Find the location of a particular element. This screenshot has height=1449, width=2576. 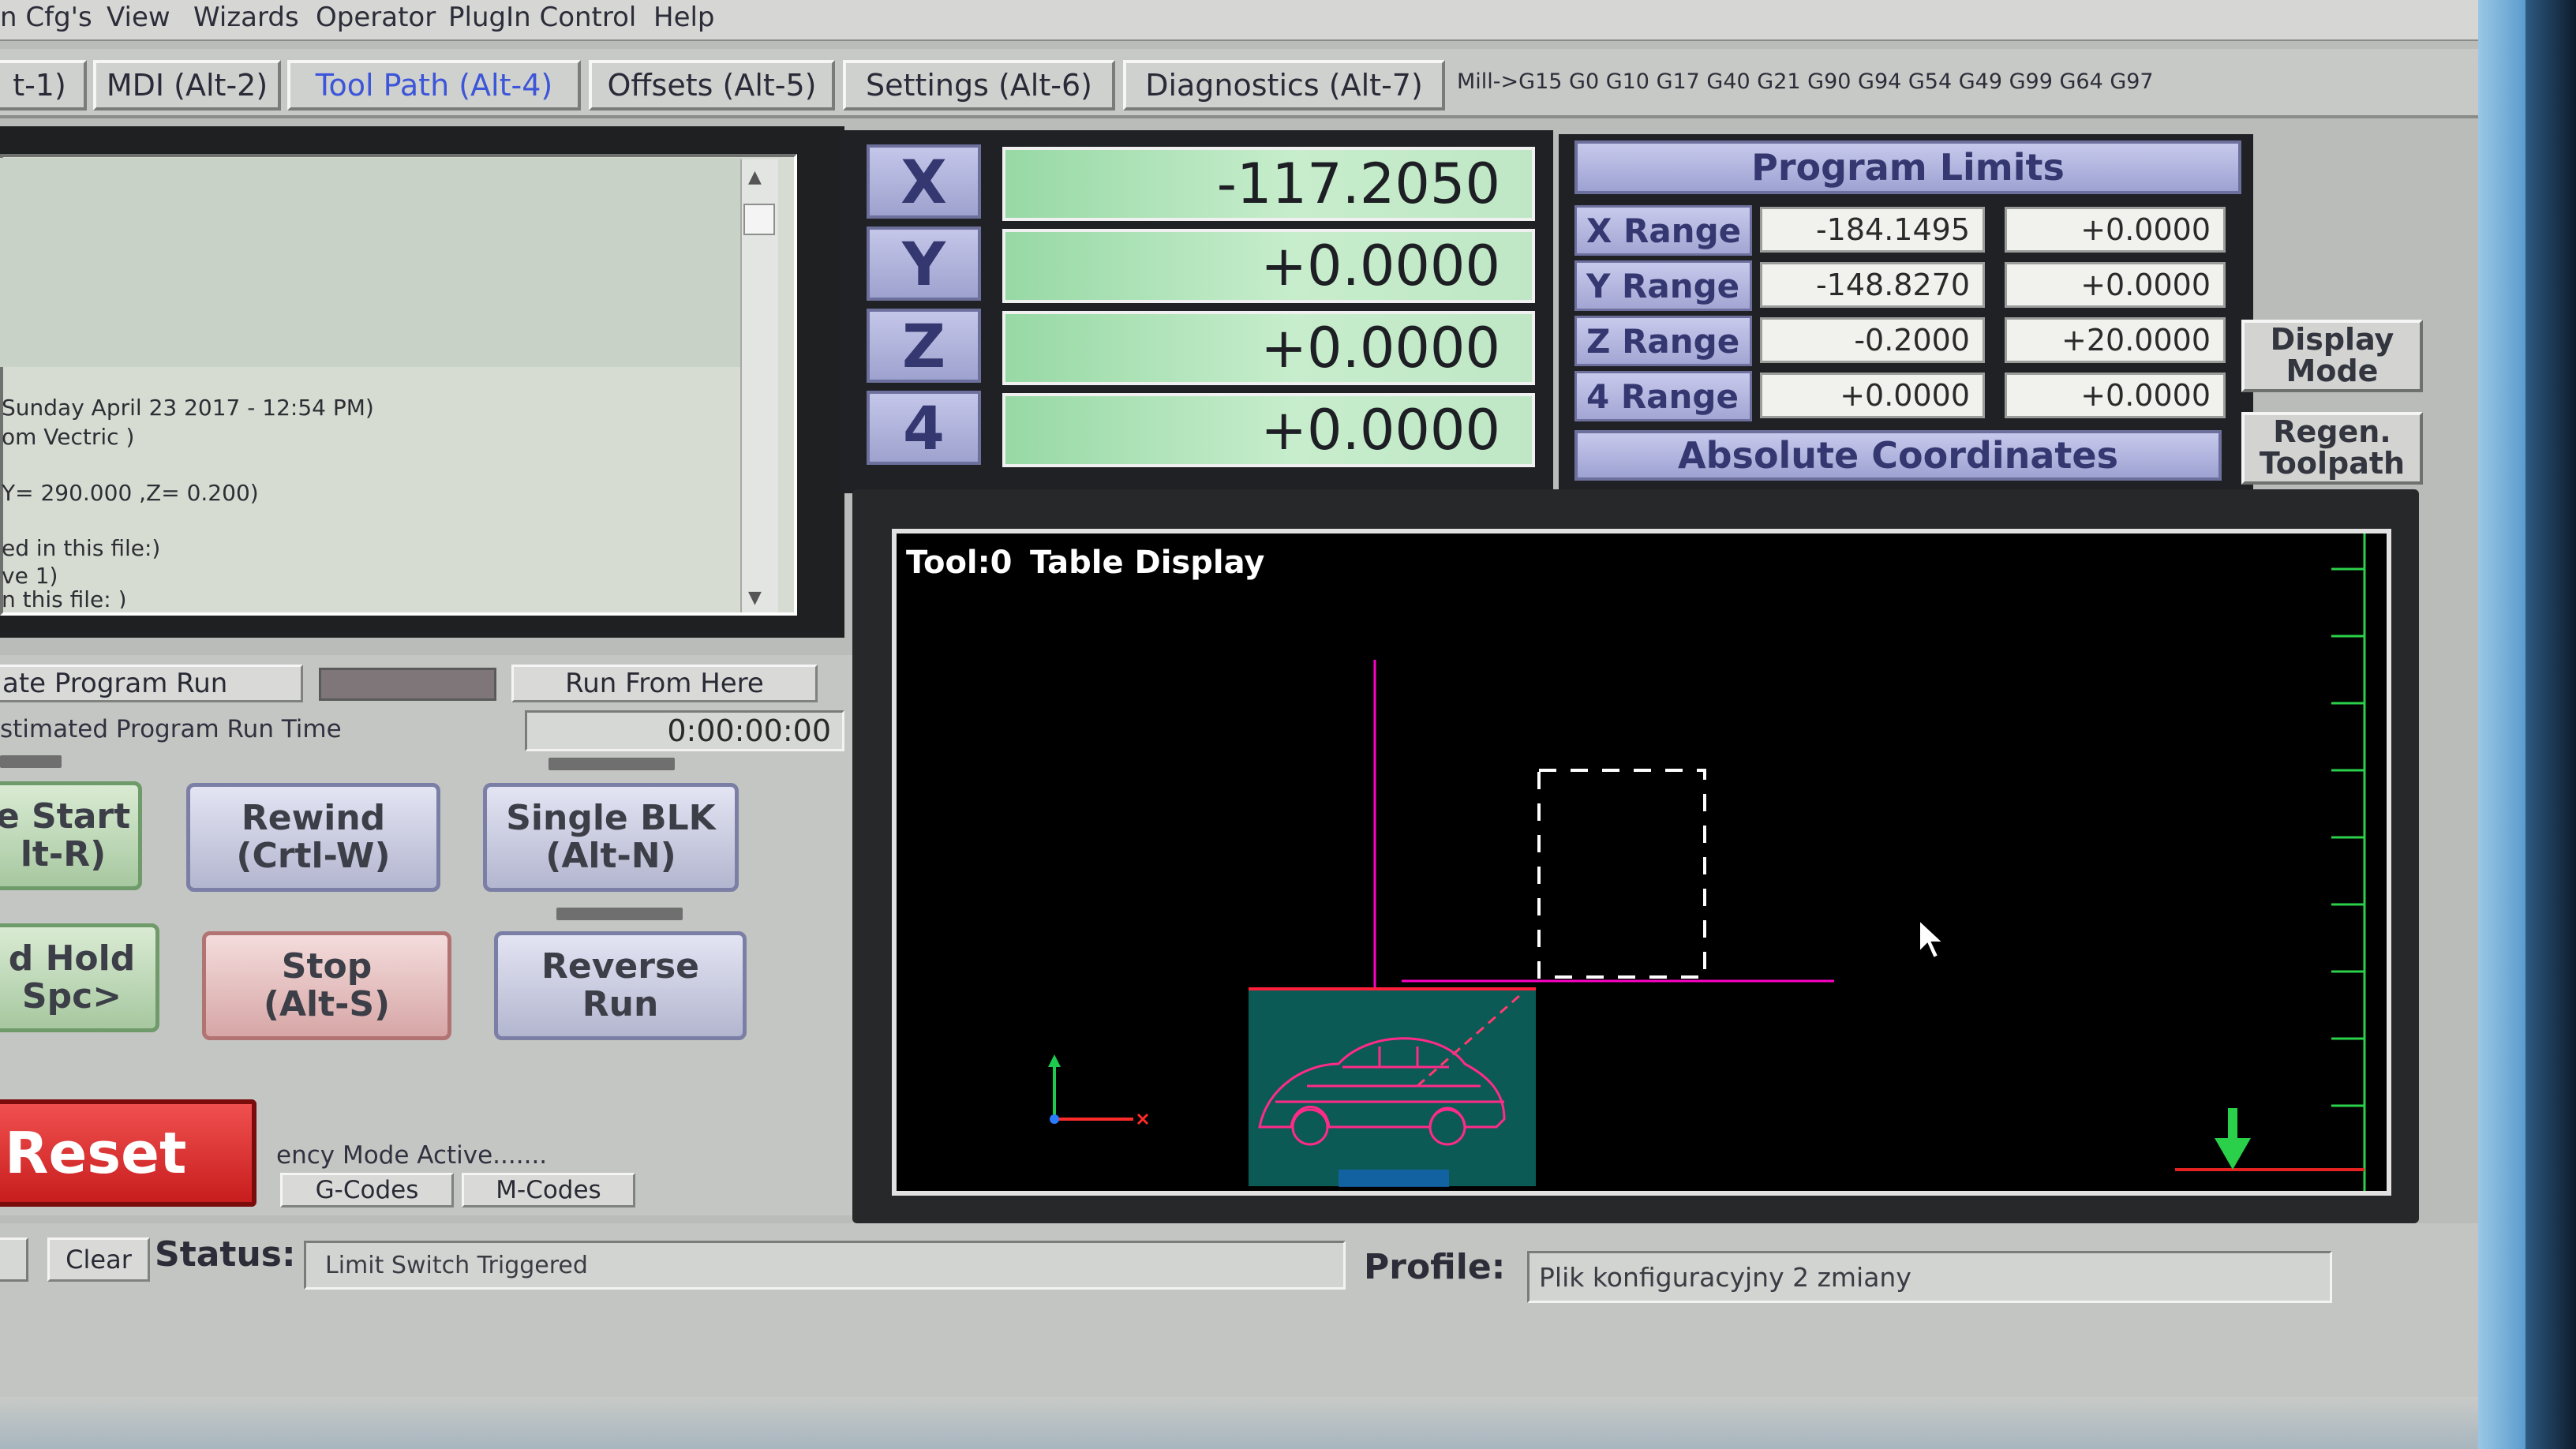

y-range-max: +0.0000 is located at coordinates (2115, 285).